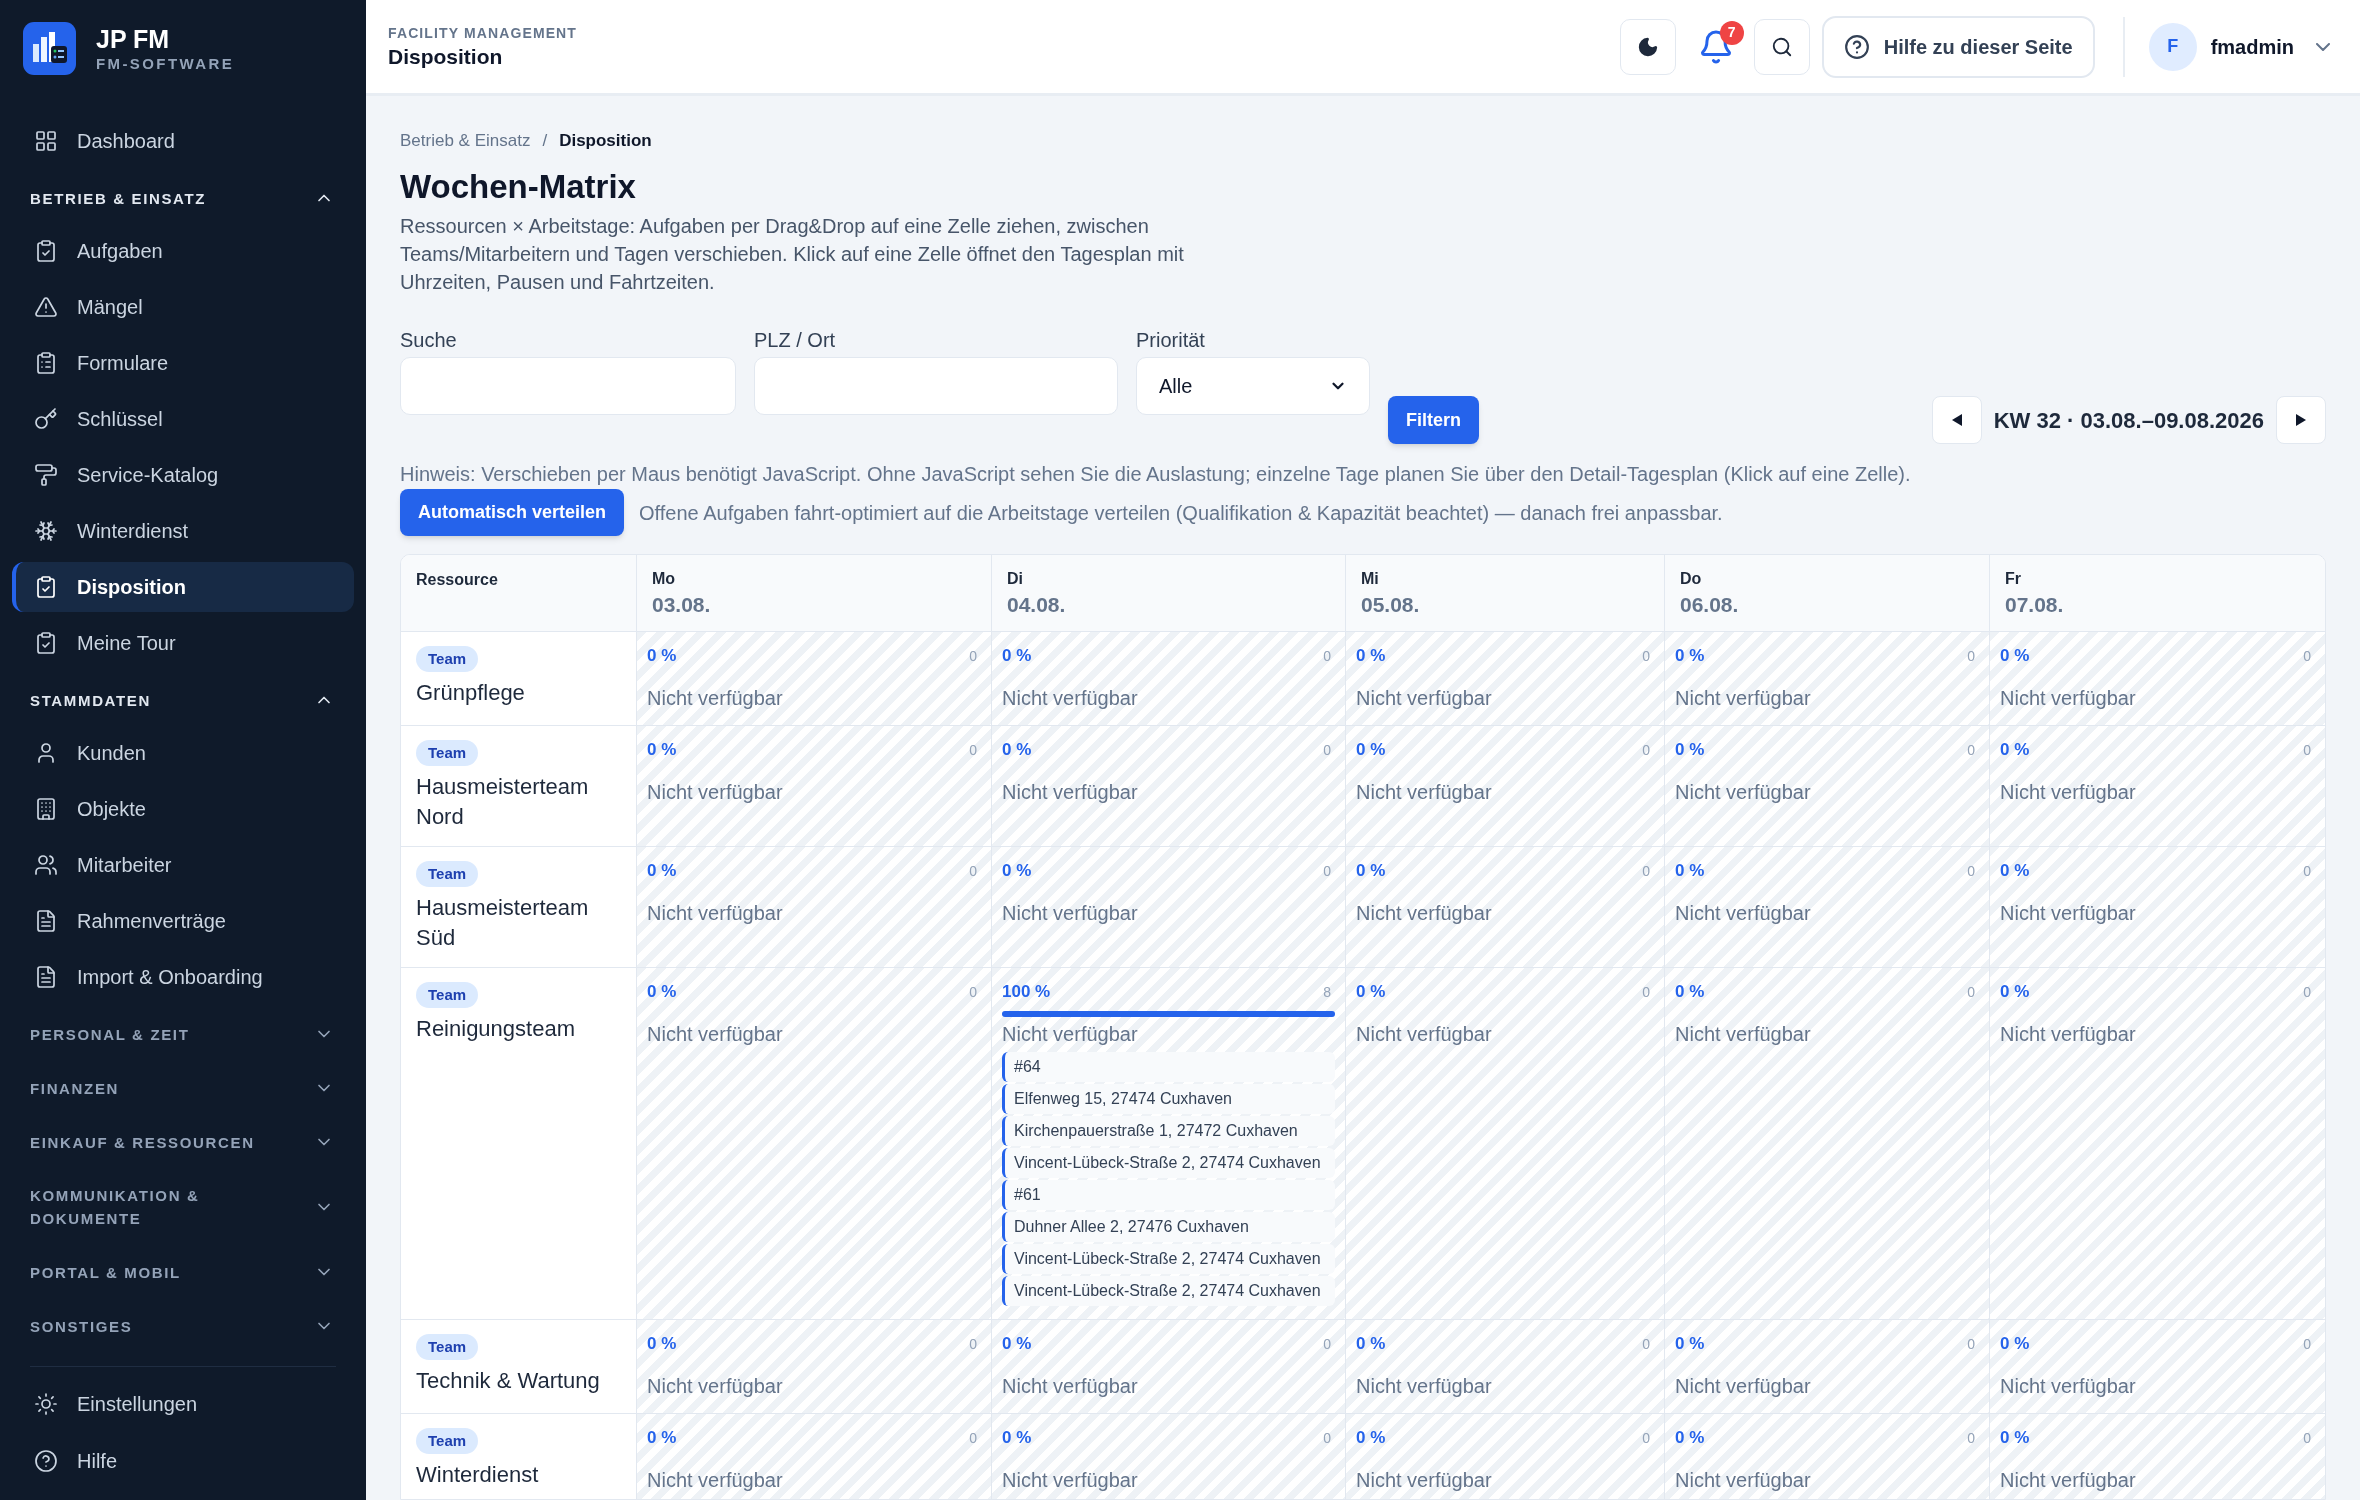 The image size is (2360, 1500). Describe the element at coordinates (183, 475) in the screenshot. I see `sidebar-item: Service-Katalog` at that location.